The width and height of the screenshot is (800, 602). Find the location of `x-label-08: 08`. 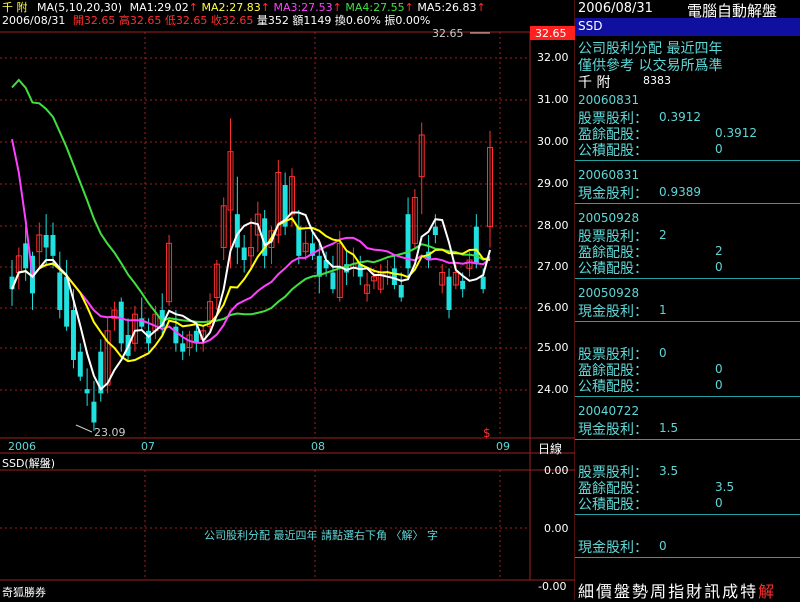

x-label-08: 08 is located at coordinates (318, 446).